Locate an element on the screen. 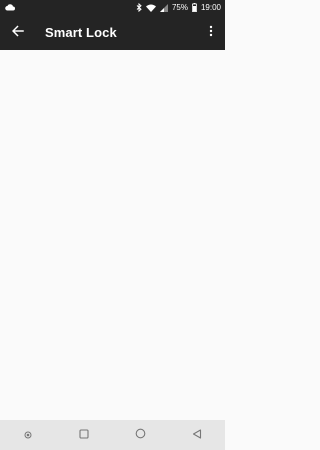 The image size is (320, 450). more-vert-icon is located at coordinates (211, 33).